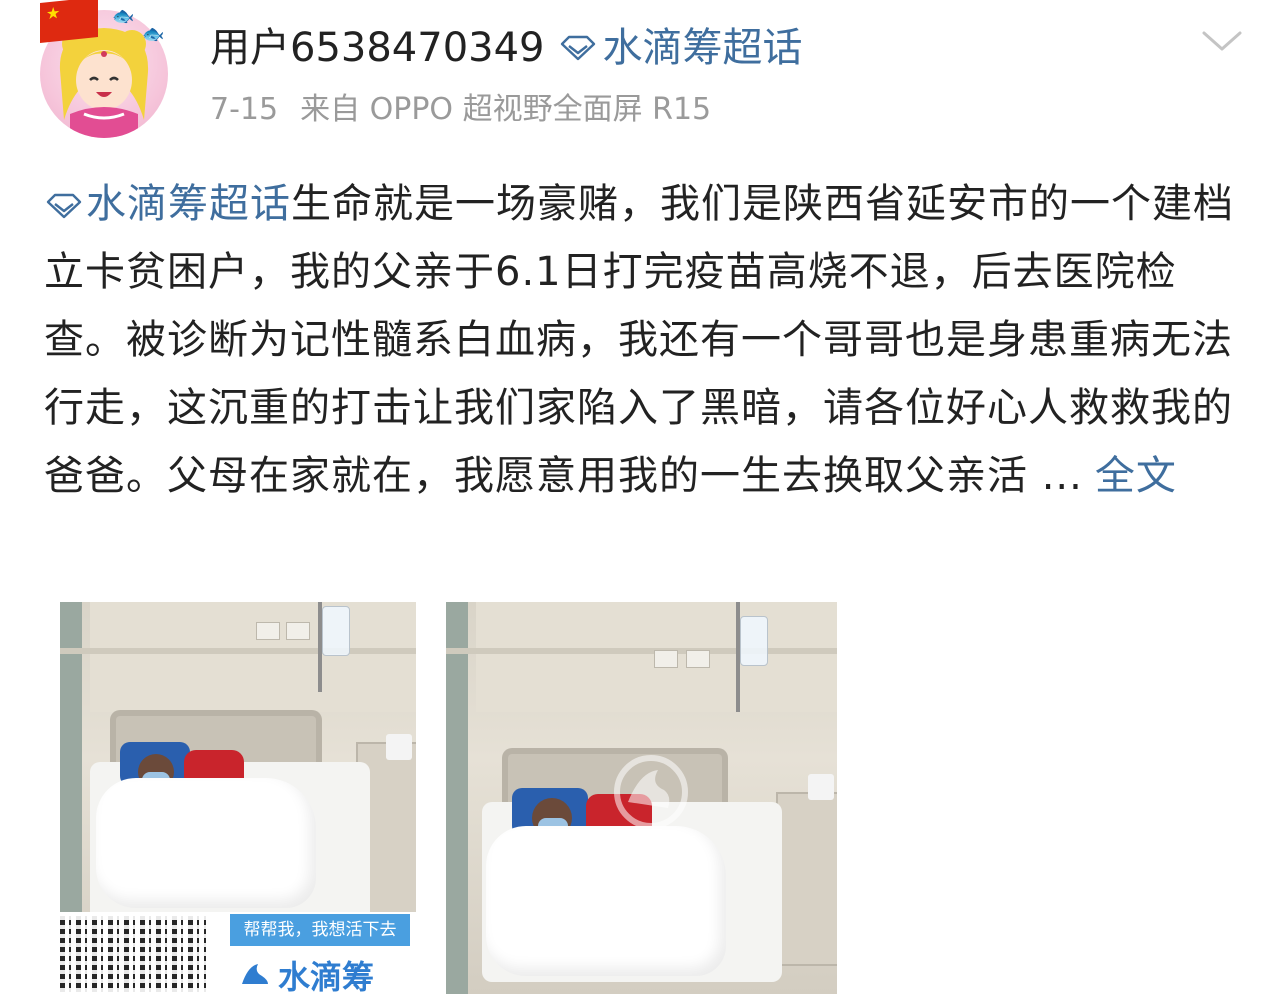  What do you see at coordinates (326, 976) in the screenshot?
I see `brand-text: 水滴筹` at bounding box center [326, 976].